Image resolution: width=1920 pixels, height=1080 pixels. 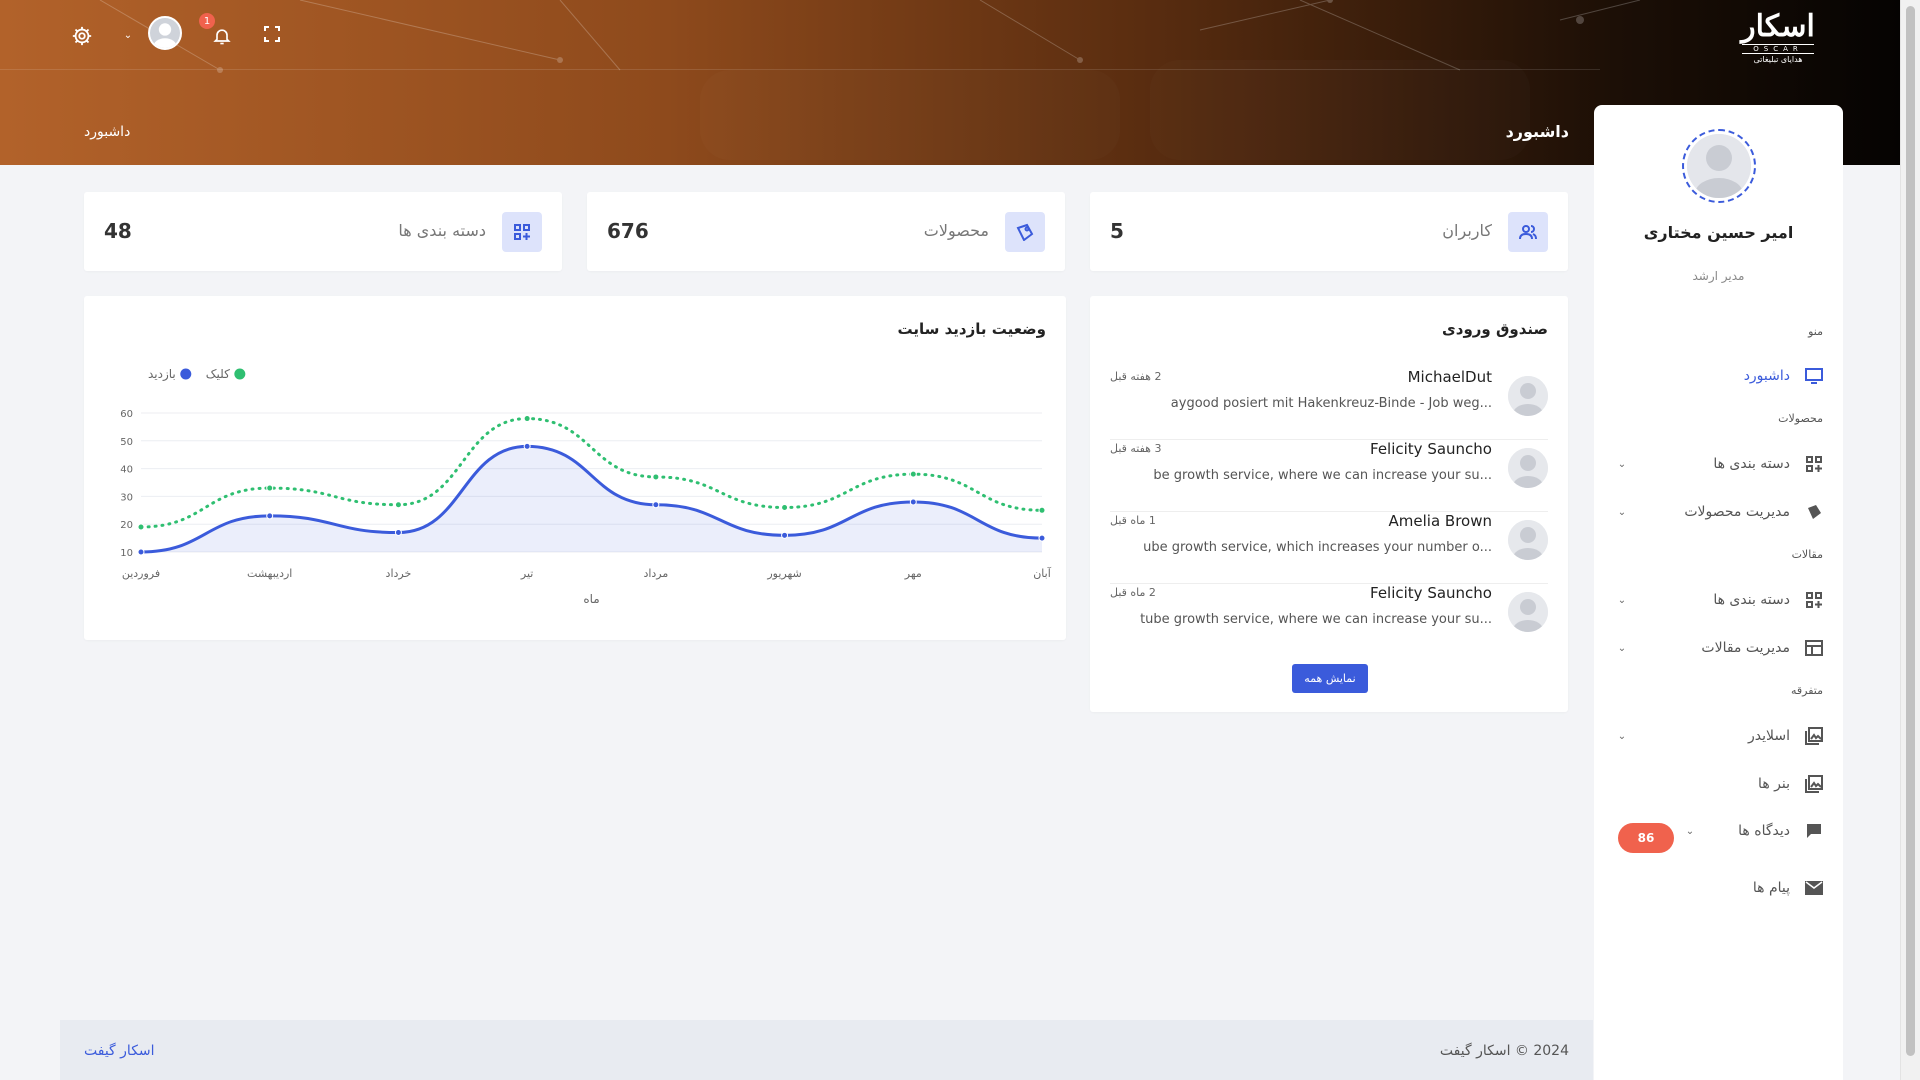 I want to click on user-avatar, so click(x=165, y=33).